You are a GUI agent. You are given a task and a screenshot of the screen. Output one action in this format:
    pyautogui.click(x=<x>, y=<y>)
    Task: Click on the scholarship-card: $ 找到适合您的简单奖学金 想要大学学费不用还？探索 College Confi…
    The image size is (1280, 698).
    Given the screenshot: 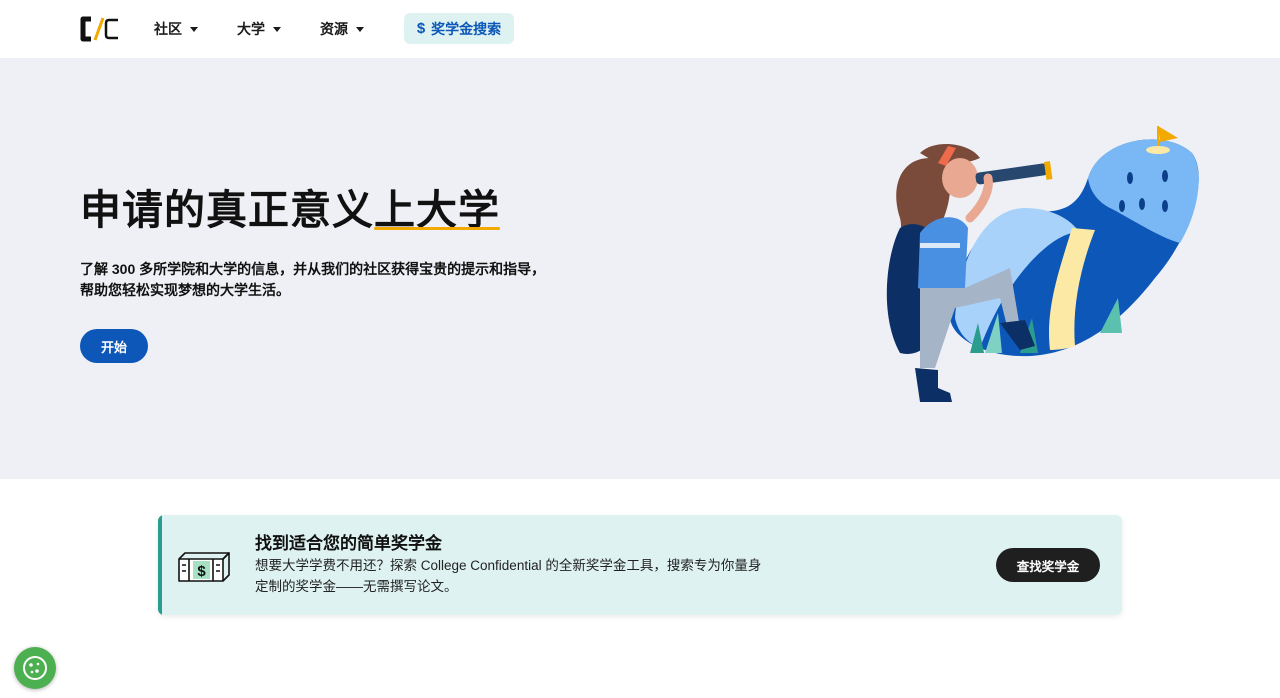 What is the action you would take?
    pyautogui.click(x=640, y=565)
    